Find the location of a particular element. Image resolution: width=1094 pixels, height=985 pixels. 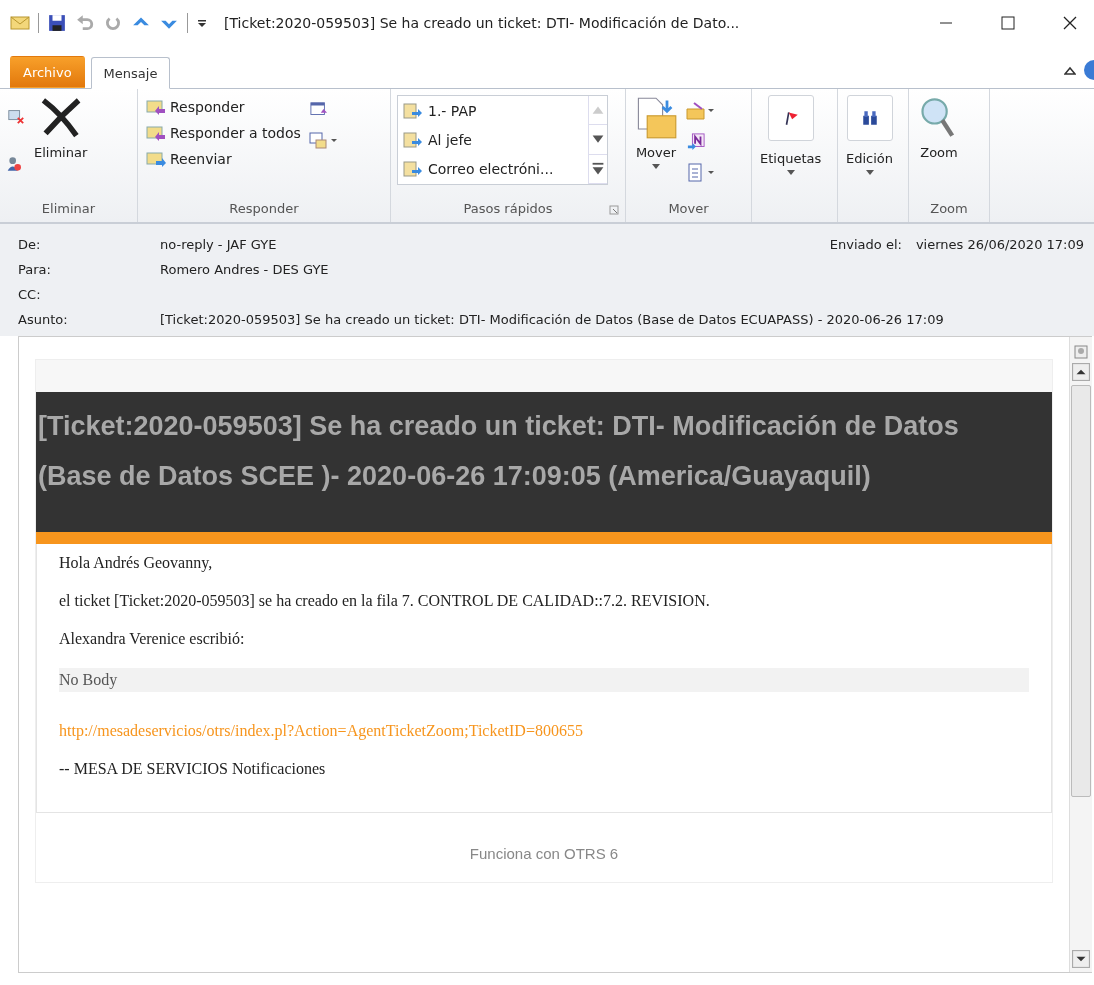

scroll-down-icon is located at coordinates (1081, 959).